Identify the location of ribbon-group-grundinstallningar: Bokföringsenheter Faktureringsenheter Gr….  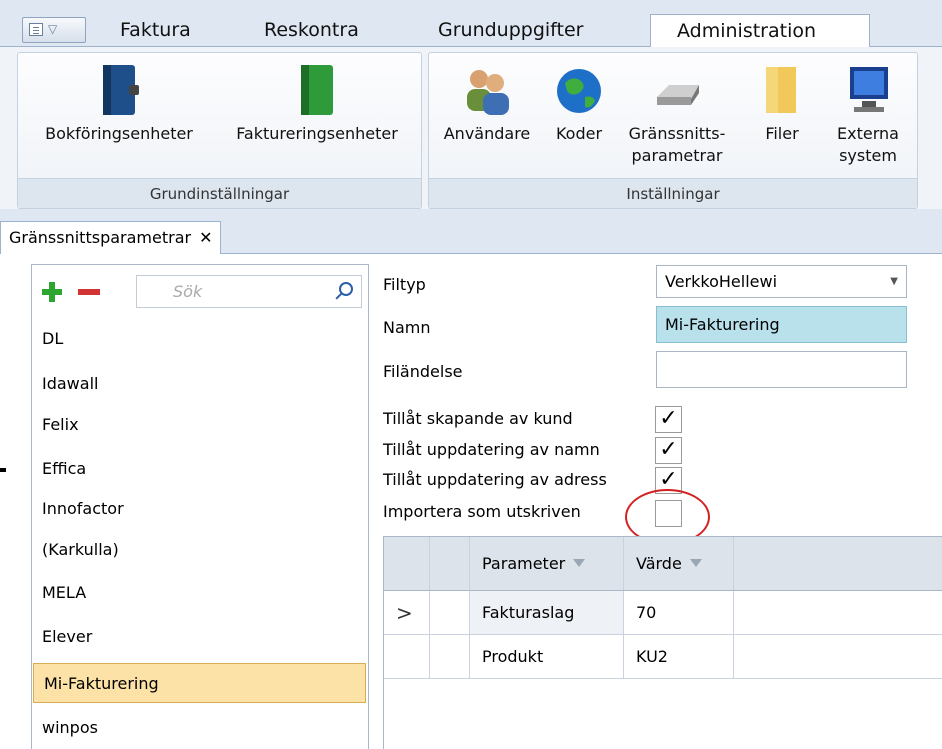
(219, 130).